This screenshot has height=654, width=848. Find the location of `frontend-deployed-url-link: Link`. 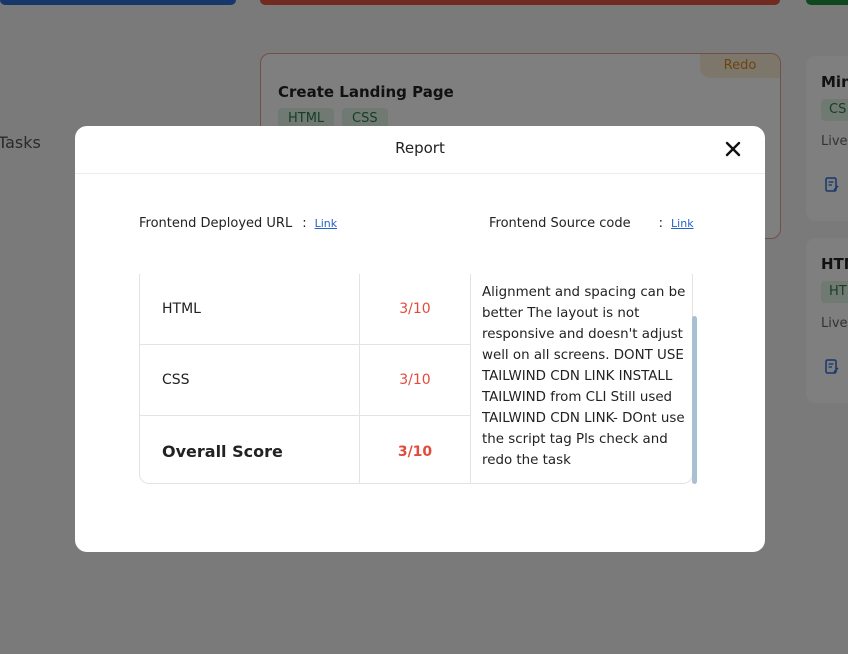

frontend-deployed-url-link: Link is located at coordinates (326, 223).